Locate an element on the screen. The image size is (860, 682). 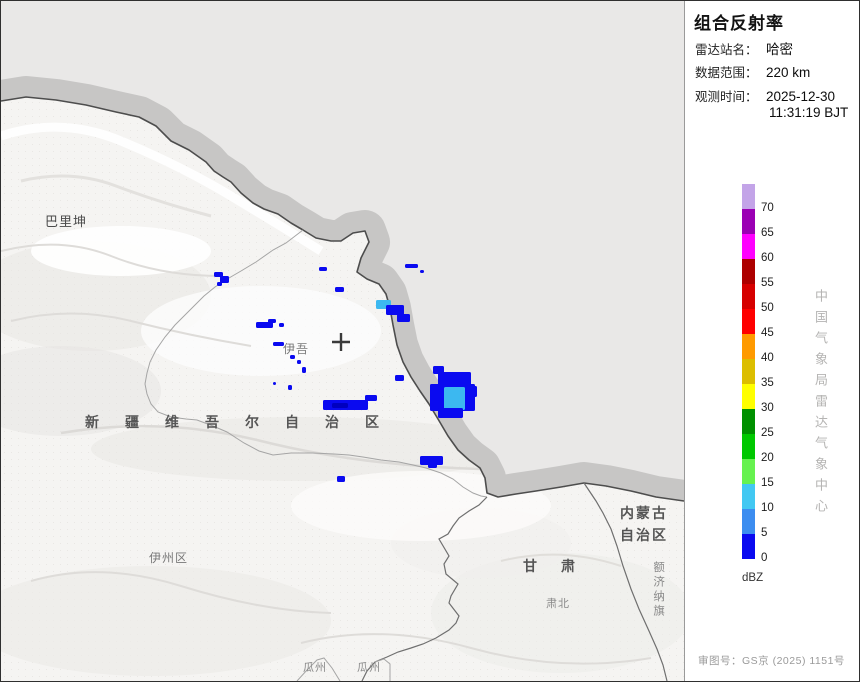
legend-tick: 35 is located at coordinates (767, 383).